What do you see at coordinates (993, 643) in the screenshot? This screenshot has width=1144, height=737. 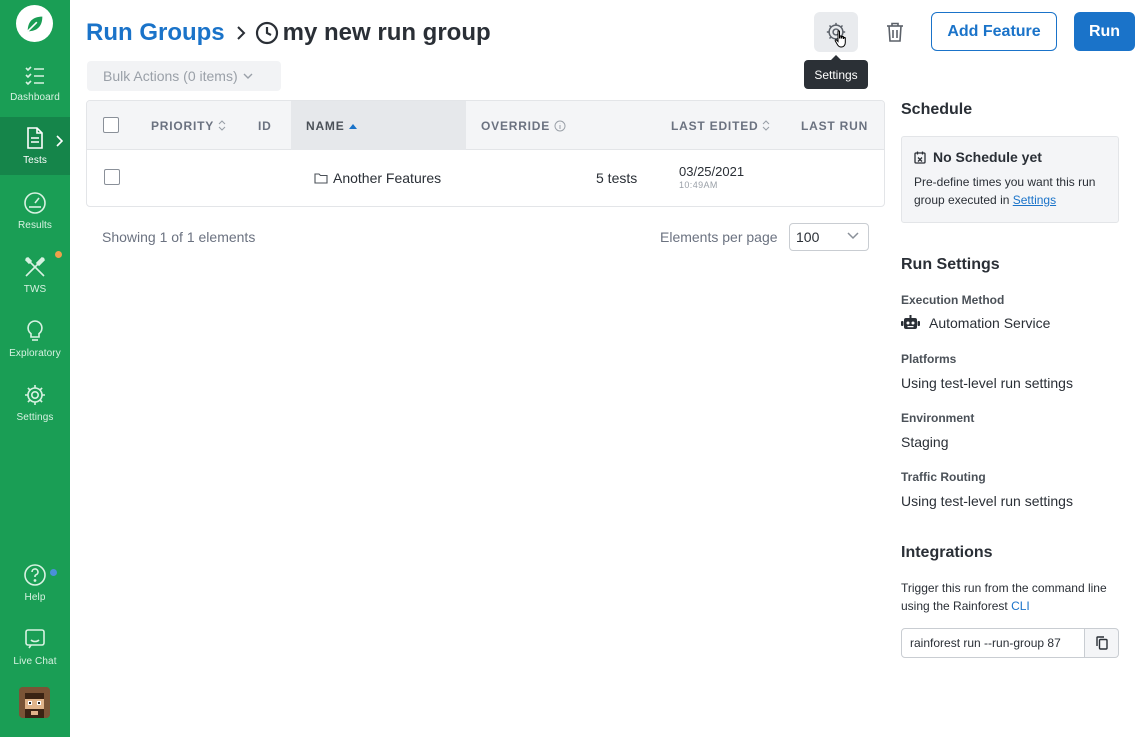 I see `cli-command-field: rainforest run --run-group 87` at bounding box center [993, 643].